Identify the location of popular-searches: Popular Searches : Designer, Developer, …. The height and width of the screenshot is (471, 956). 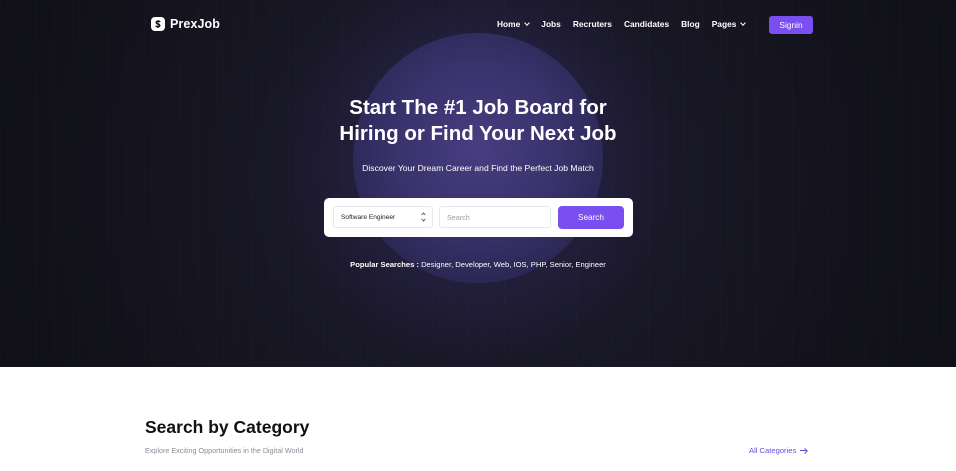
(478, 264).